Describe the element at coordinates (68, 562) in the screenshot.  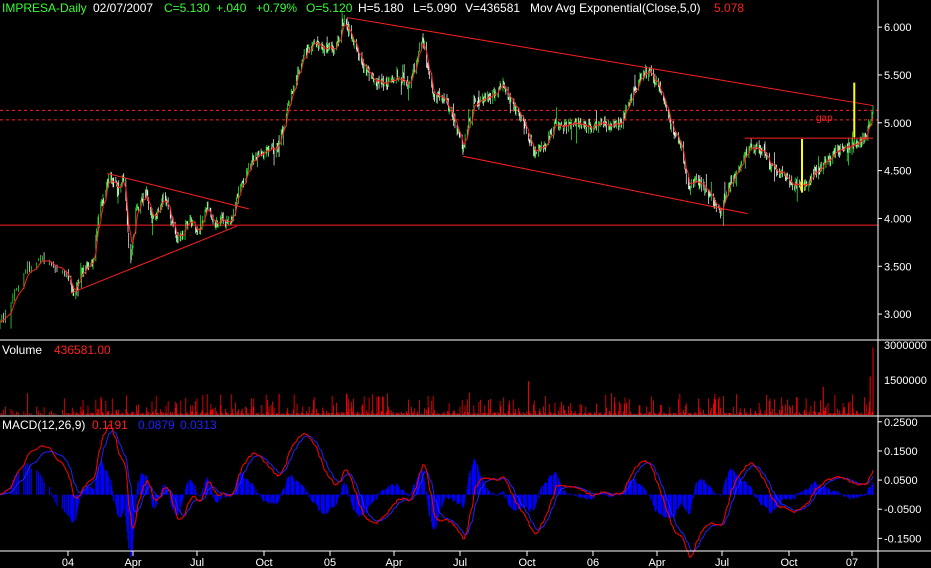
I see `x-tick-label: 04` at that location.